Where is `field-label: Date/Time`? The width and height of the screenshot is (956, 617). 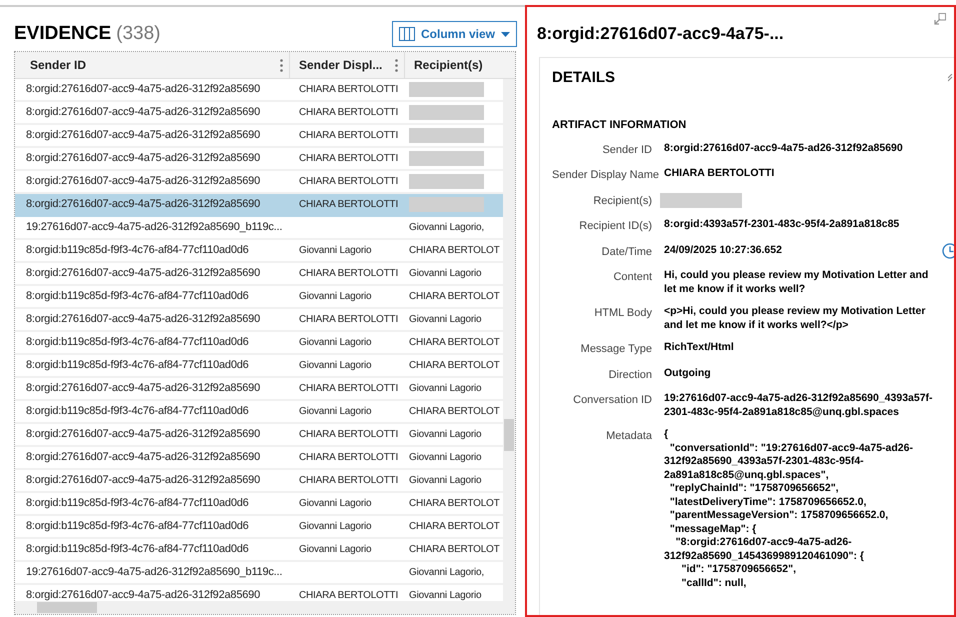 field-label: Date/Time is located at coordinates (627, 252).